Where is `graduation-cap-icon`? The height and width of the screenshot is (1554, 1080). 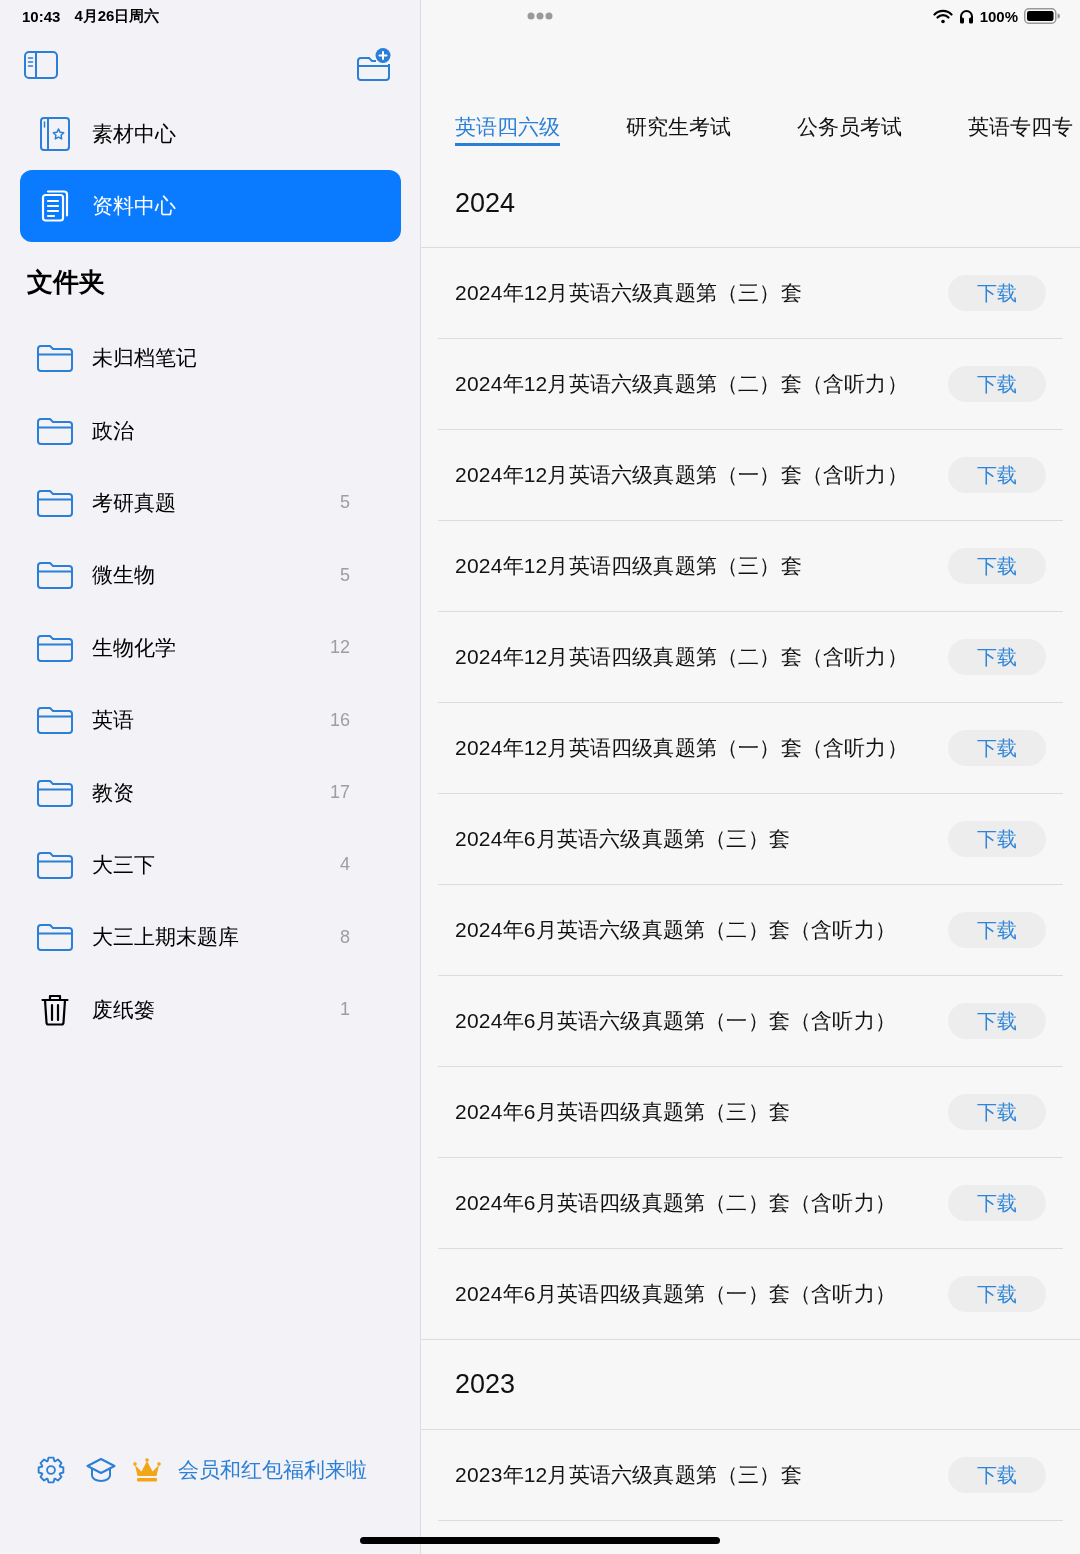 graduation-cap-icon is located at coordinates (101, 1470).